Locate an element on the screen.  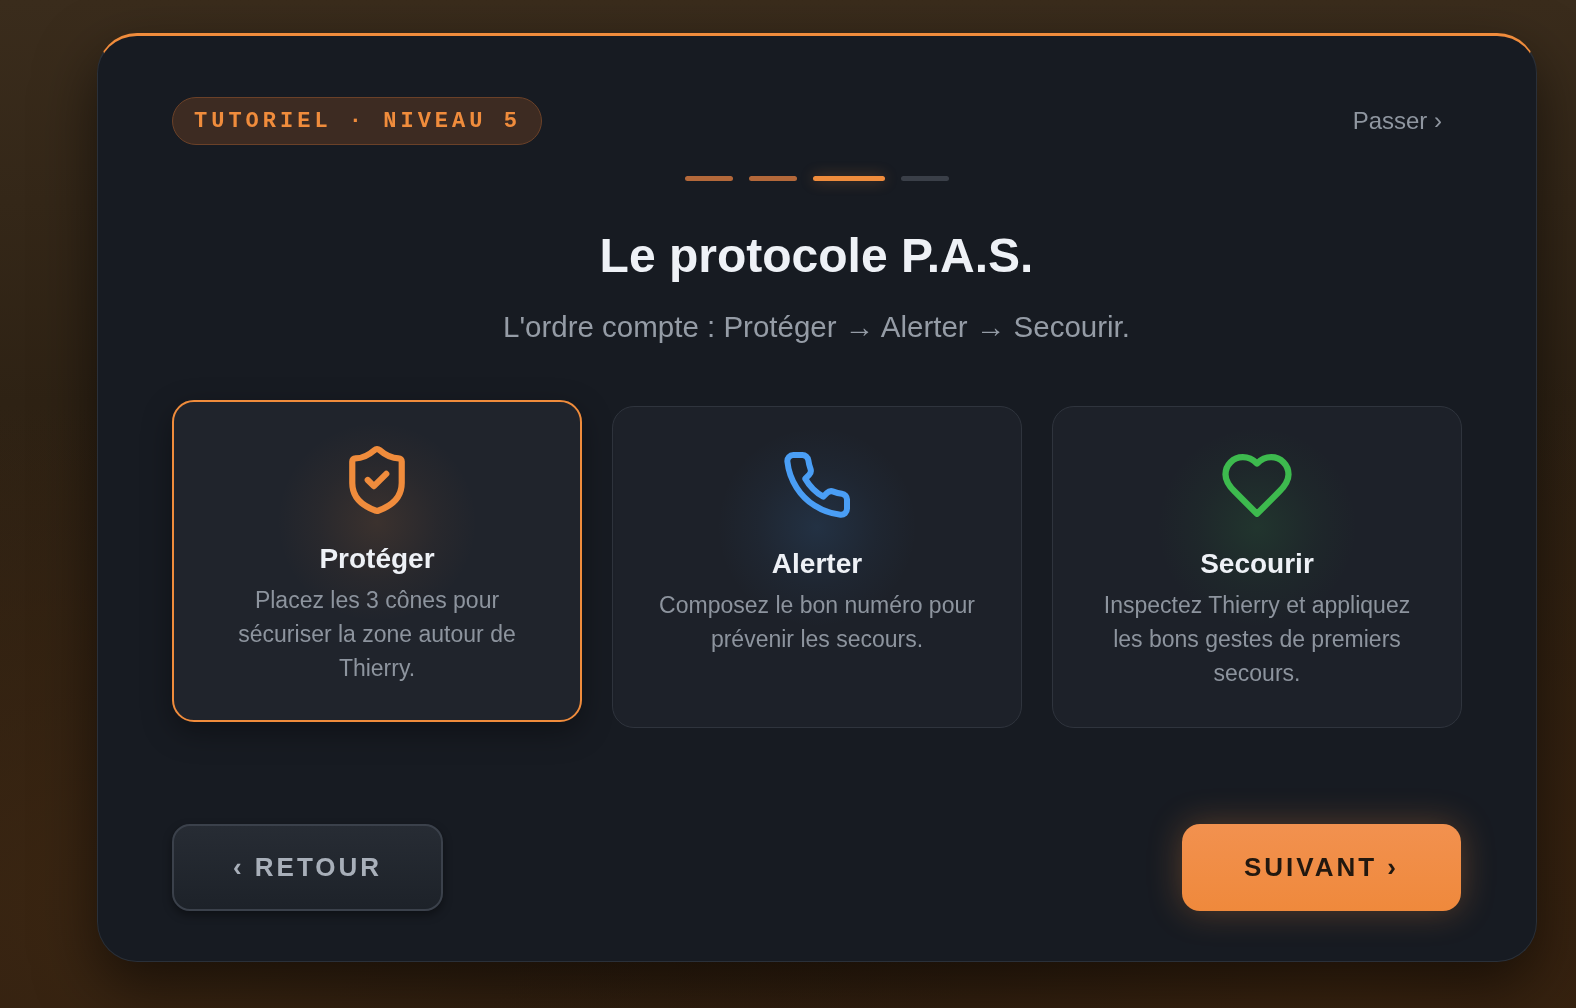
card-title: Alerter is located at coordinates (817, 564).